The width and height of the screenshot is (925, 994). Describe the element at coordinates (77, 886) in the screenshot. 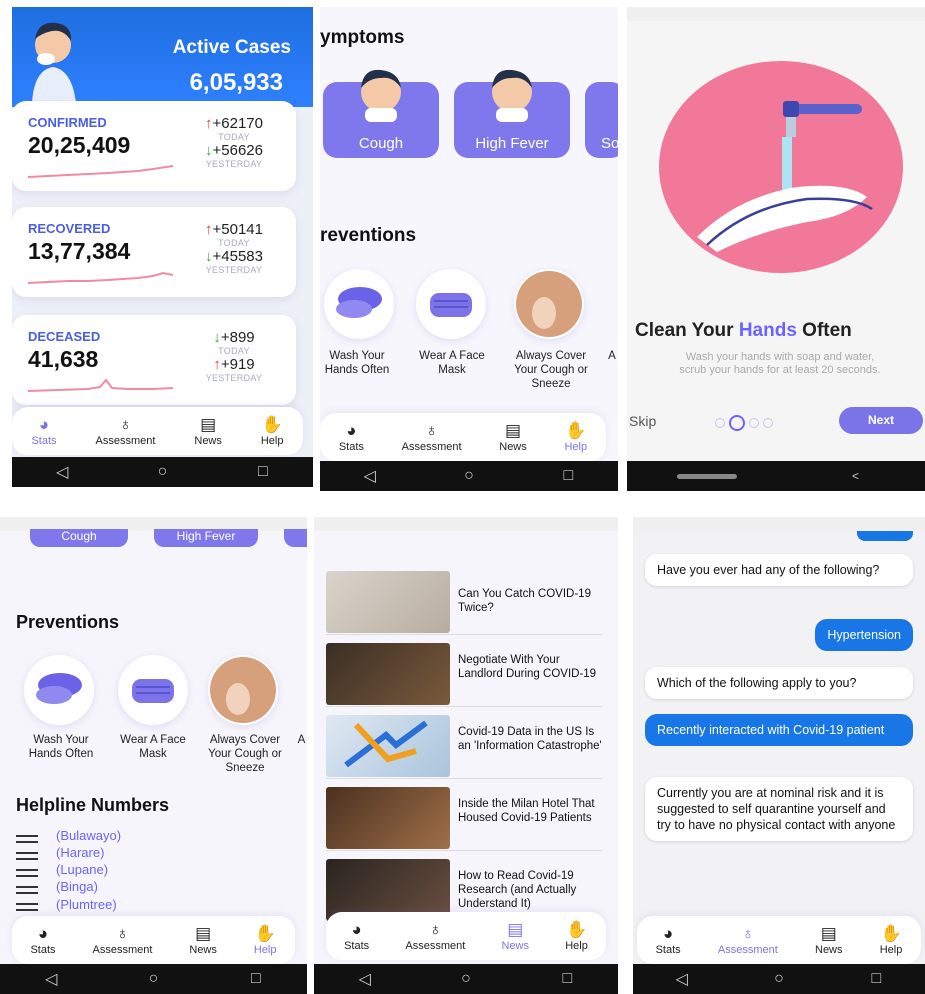

I see `helpline-binga: (Binga)` at that location.